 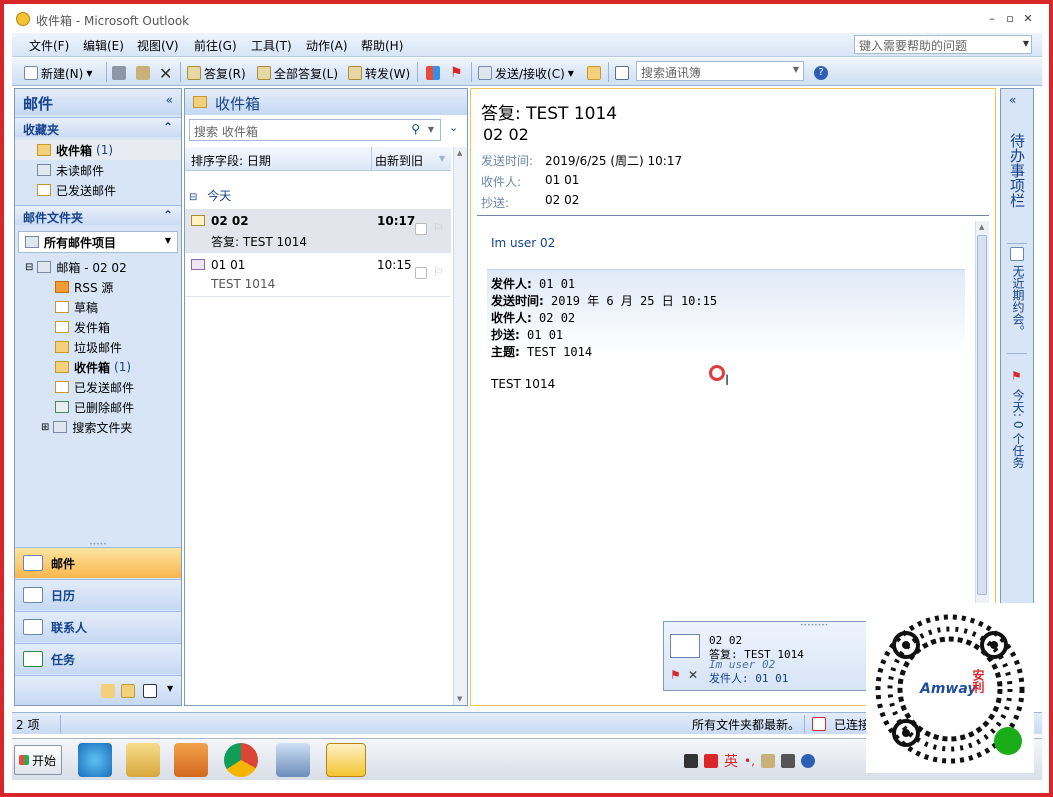 What do you see at coordinates (143, 73) in the screenshot?
I see `move-button` at bounding box center [143, 73].